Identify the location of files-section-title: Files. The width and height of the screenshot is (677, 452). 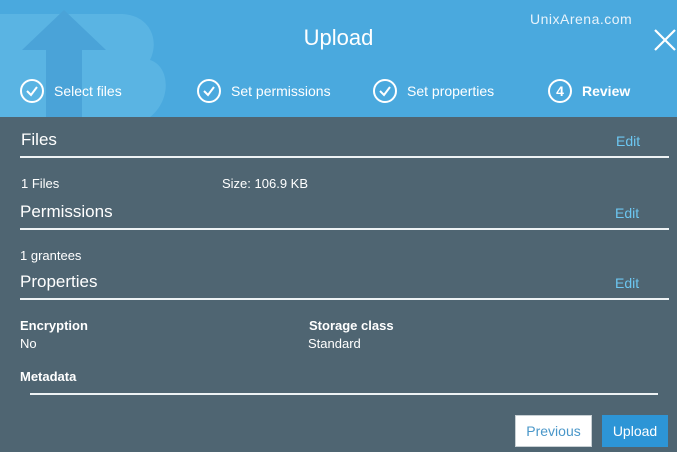
(39, 139).